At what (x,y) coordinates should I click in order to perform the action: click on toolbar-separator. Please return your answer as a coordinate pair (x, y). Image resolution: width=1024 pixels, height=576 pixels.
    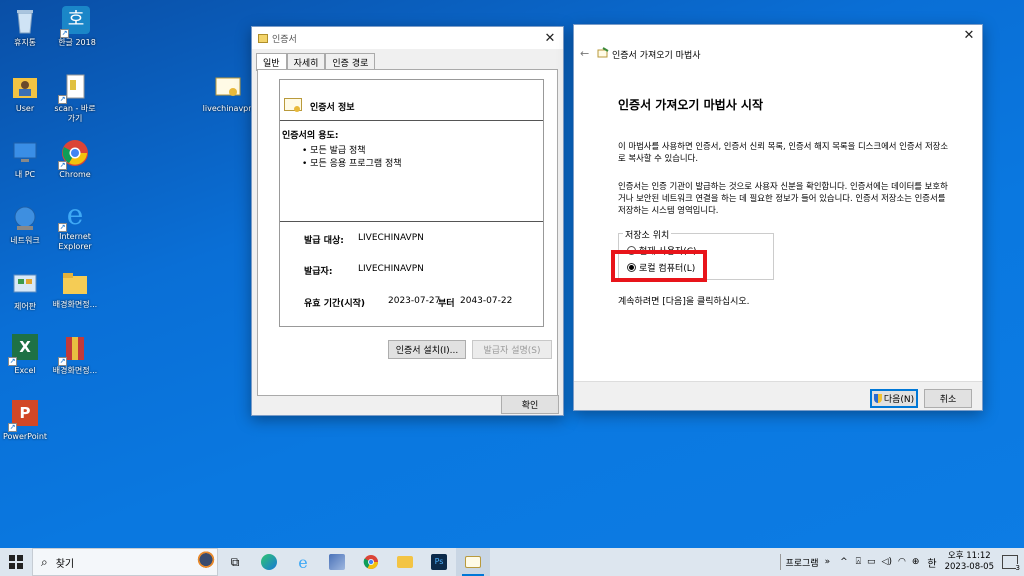
    Looking at the image, I should click on (781, 562).